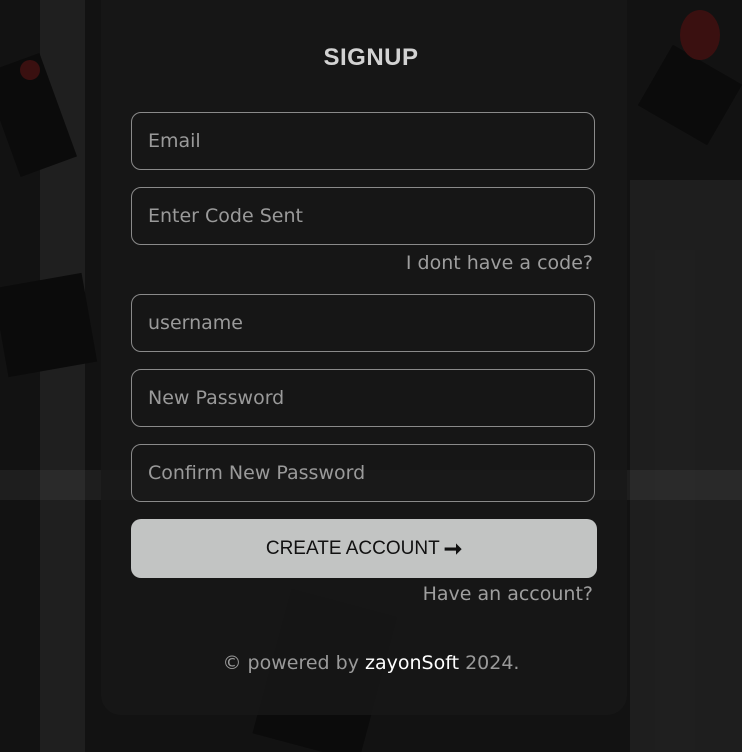 The width and height of the screenshot is (742, 752). I want to click on no-code-link: I dont have a code?, so click(499, 263).